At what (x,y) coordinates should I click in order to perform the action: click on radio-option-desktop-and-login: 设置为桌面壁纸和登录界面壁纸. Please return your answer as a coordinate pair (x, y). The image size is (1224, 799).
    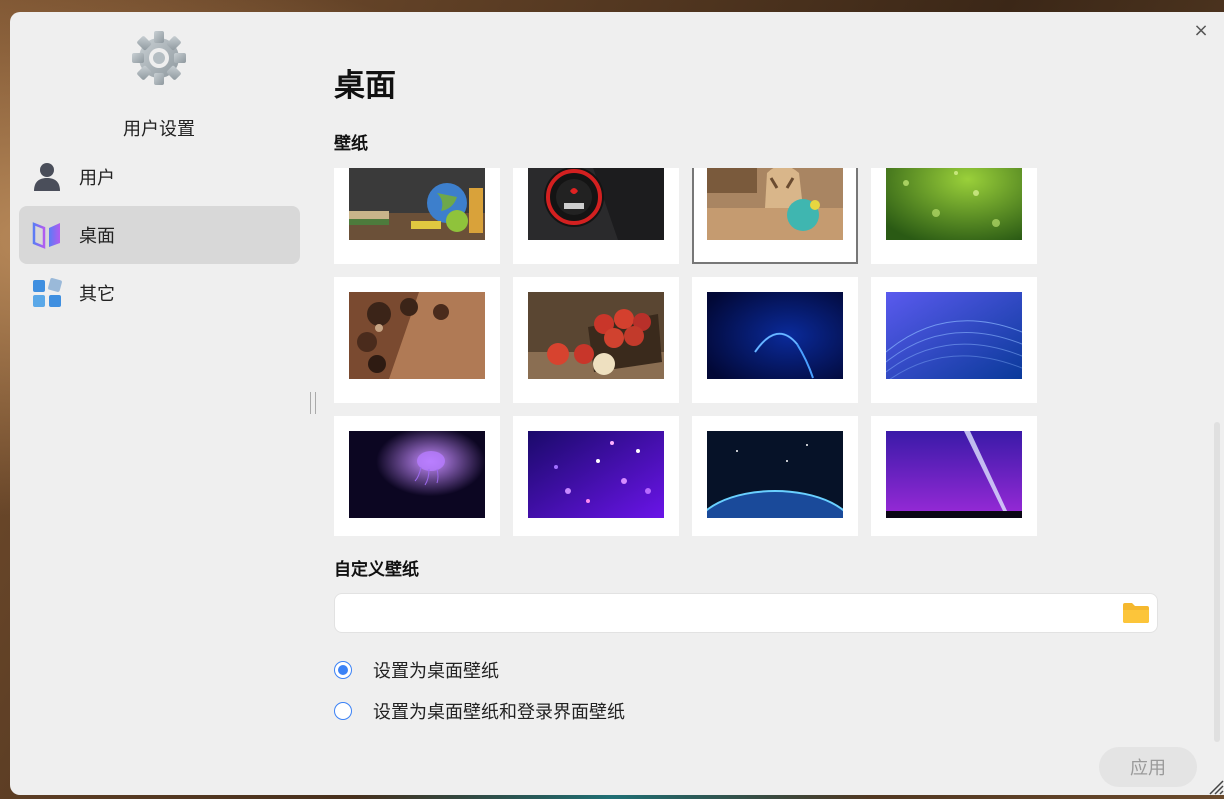
    Looking at the image, I should click on (479, 711).